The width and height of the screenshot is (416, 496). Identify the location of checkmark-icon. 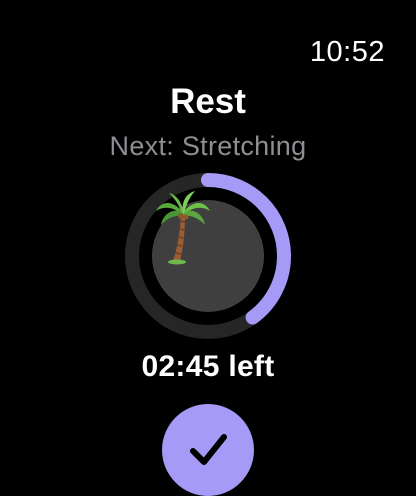
(208, 449).